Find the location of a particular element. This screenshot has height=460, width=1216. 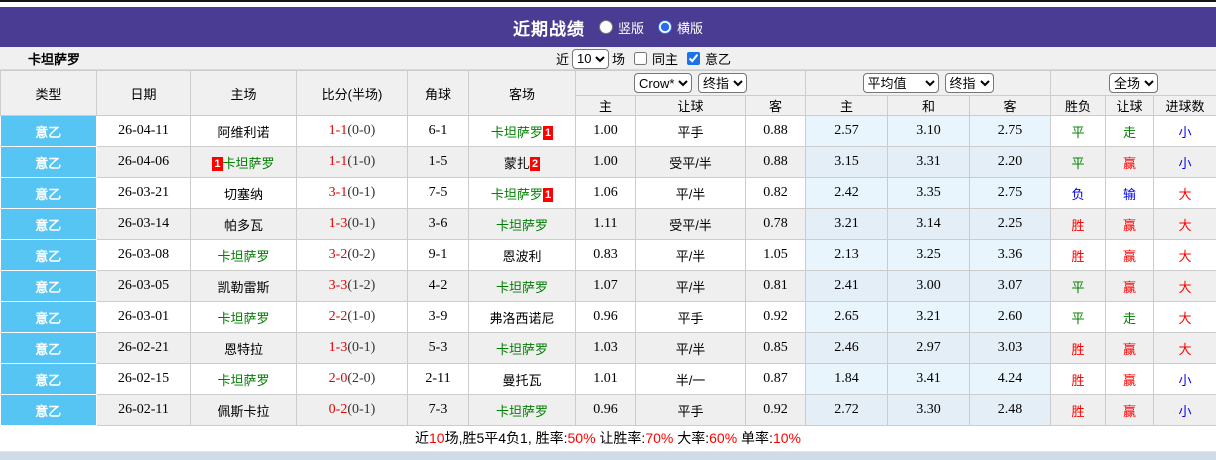

handicap-away-odds-cell: 0.78 is located at coordinates (776, 224).